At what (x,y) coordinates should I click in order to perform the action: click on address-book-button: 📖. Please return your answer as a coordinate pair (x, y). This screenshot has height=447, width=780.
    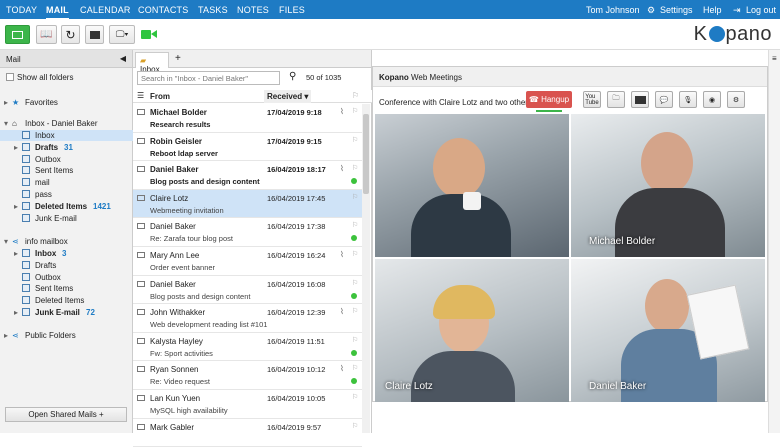
    Looking at the image, I should click on (46, 34).